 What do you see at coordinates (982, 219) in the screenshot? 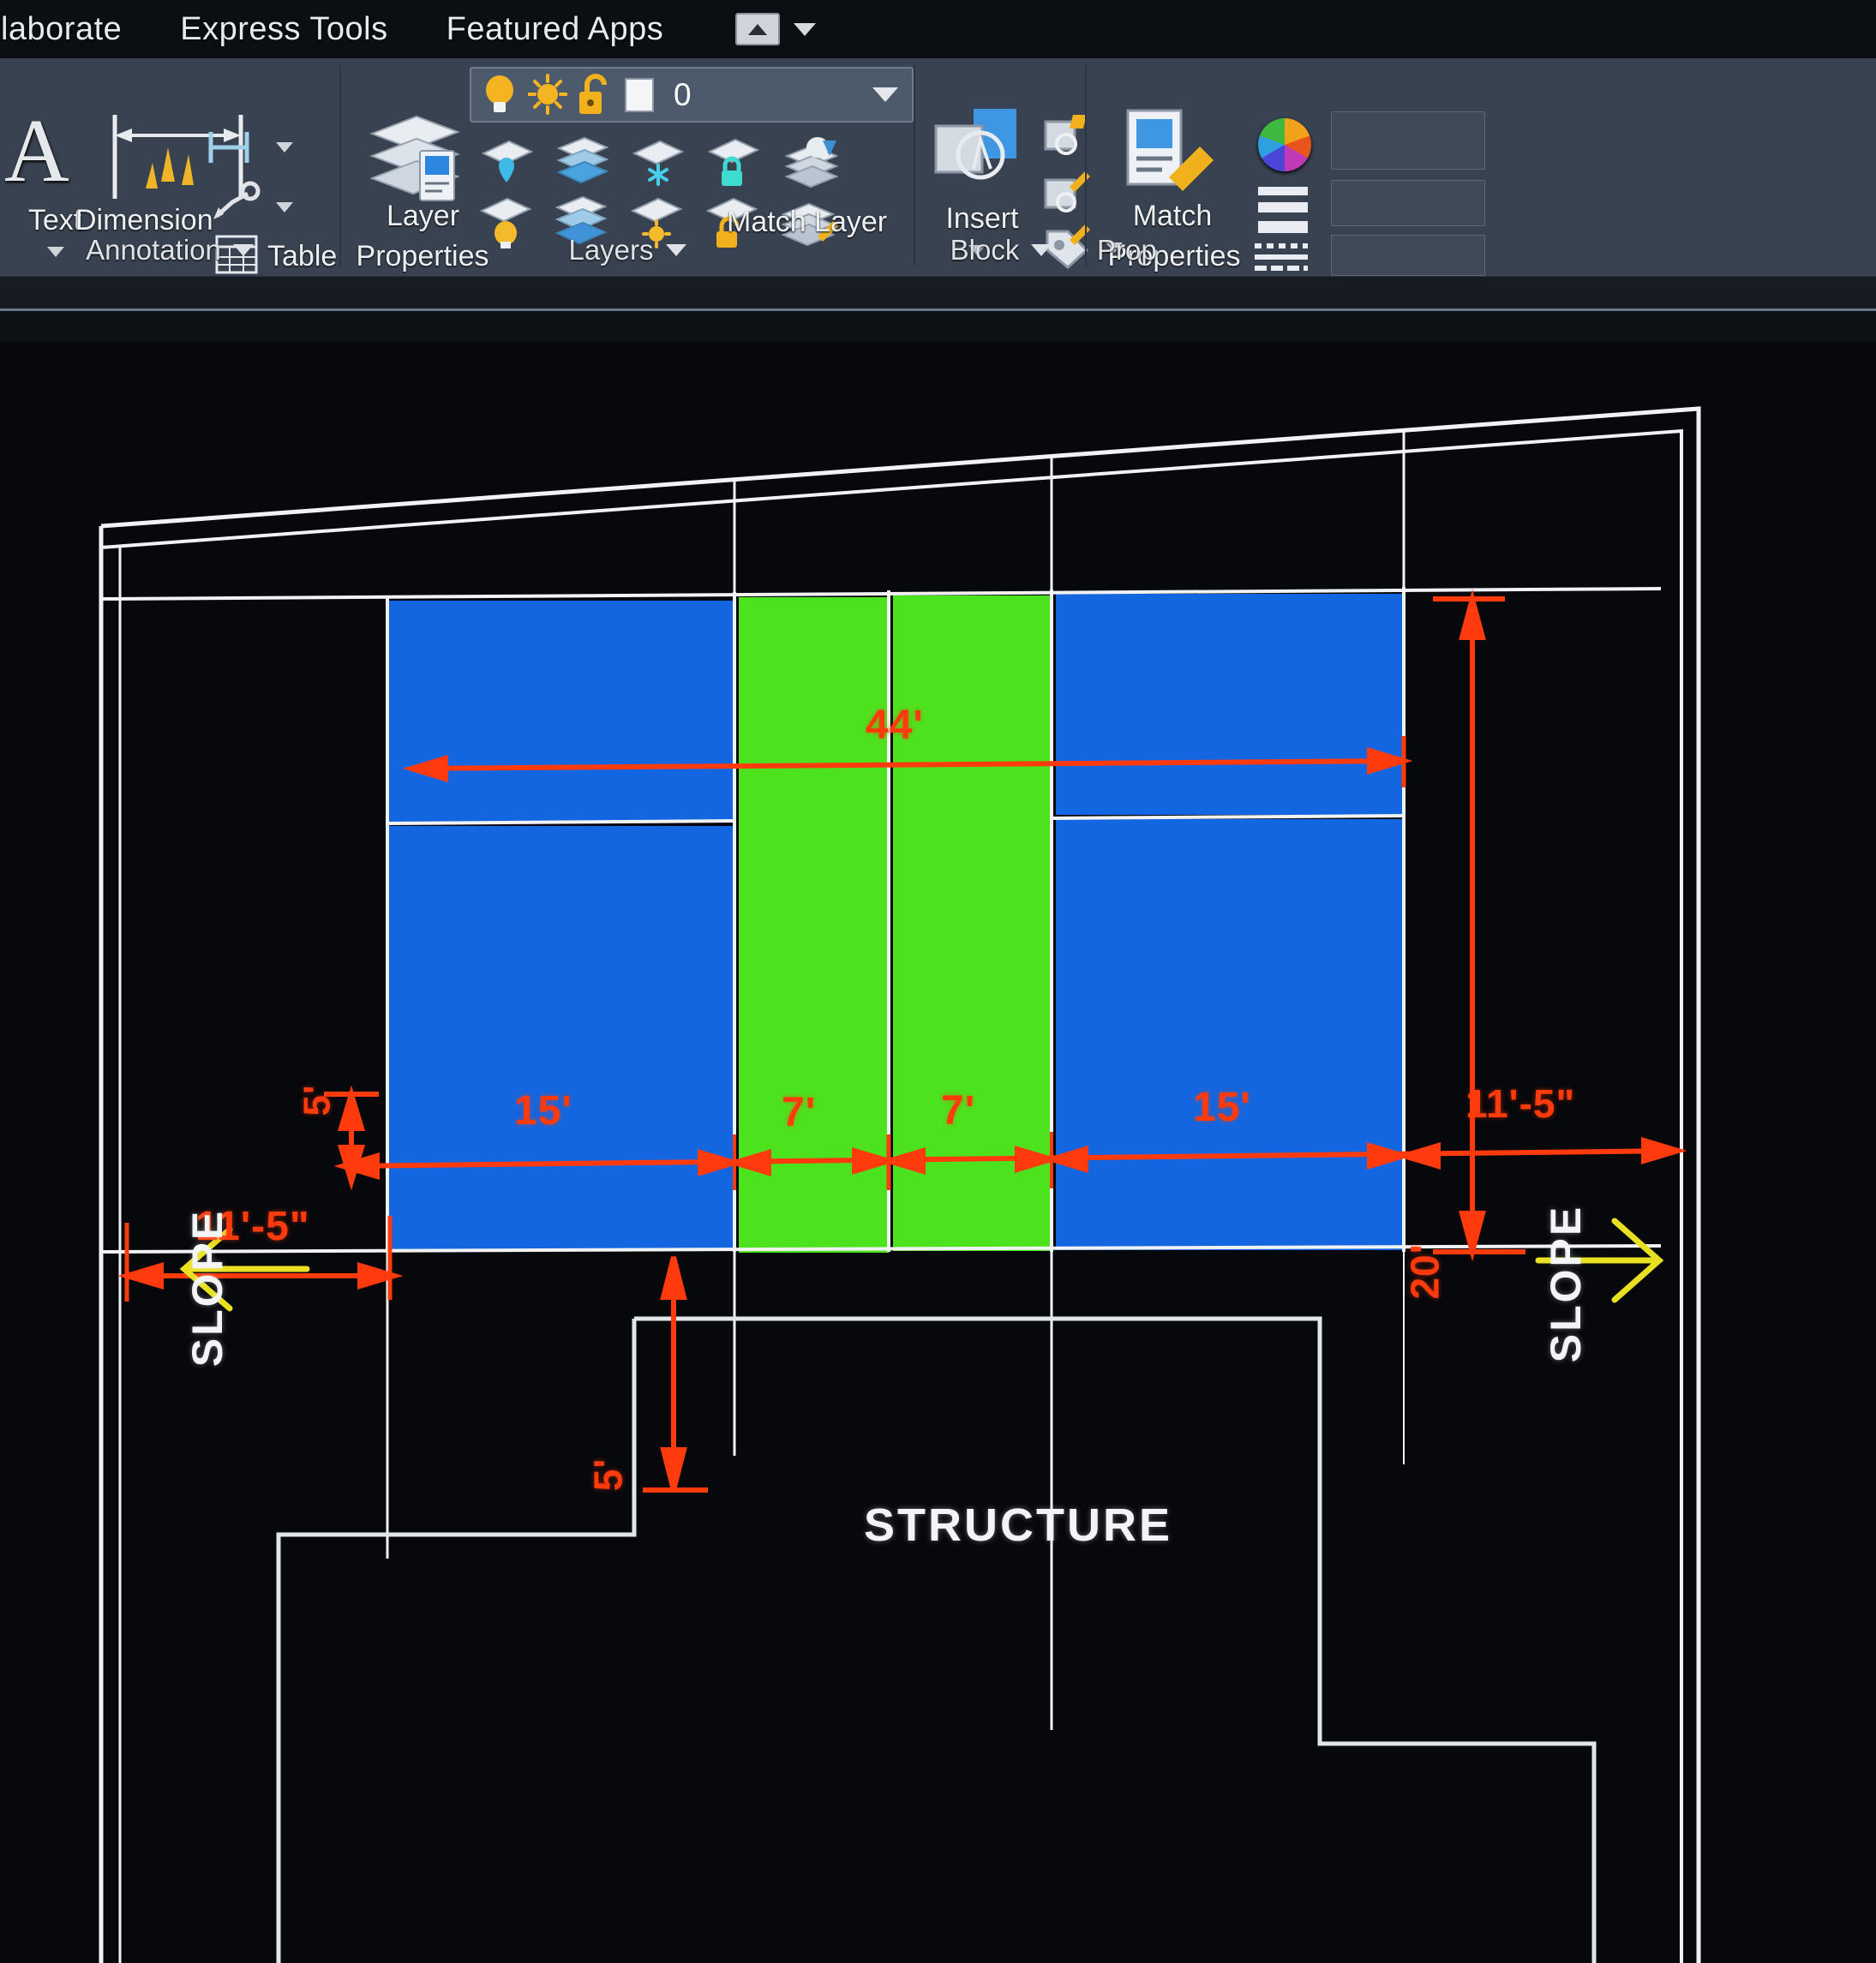
I see `insert-button-label: Insert` at bounding box center [982, 219].